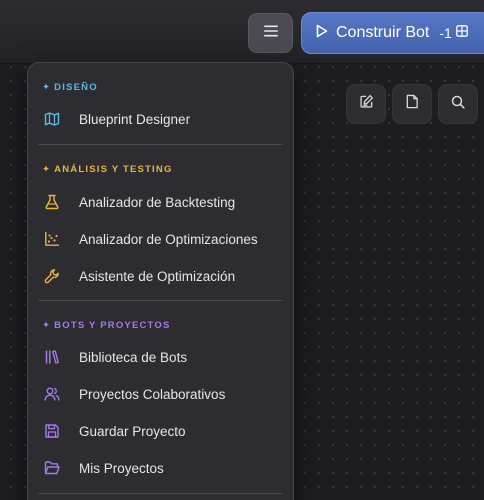  I want to click on scatter-chart-icon, so click(52, 239).